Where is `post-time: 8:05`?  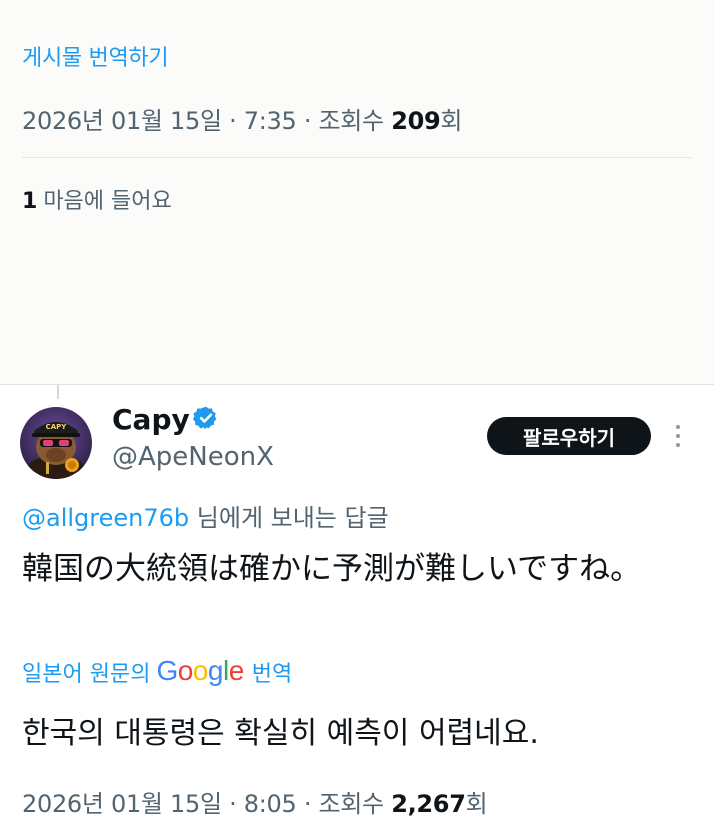 post-time: 8:05 is located at coordinates (270, 803).